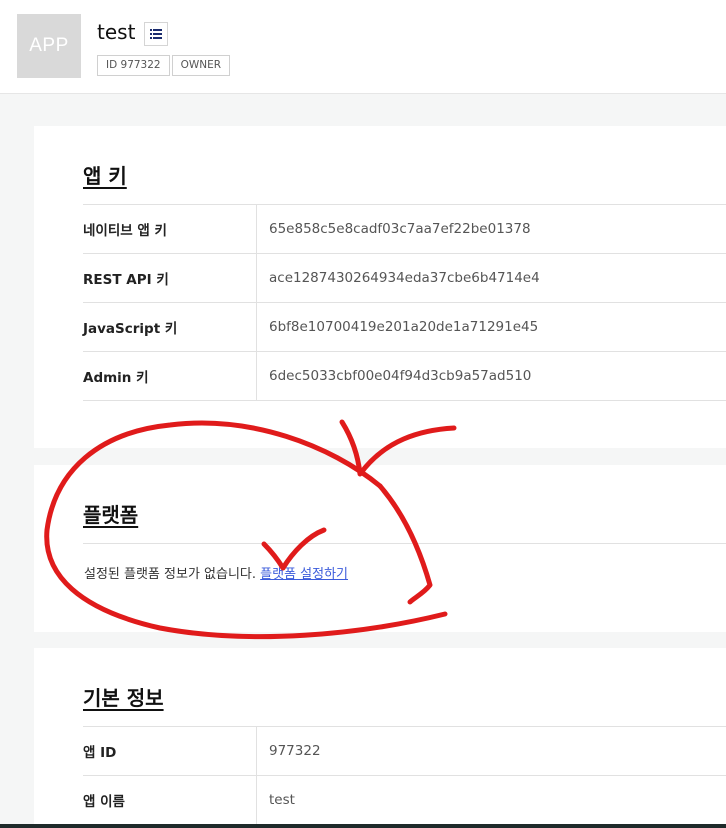 This screenshot has height=828, width=726. Describe the element at coordinates (304, 574) in the screenshot. I see `platform-setup-link: 플랫폼 설정하기` at that location.